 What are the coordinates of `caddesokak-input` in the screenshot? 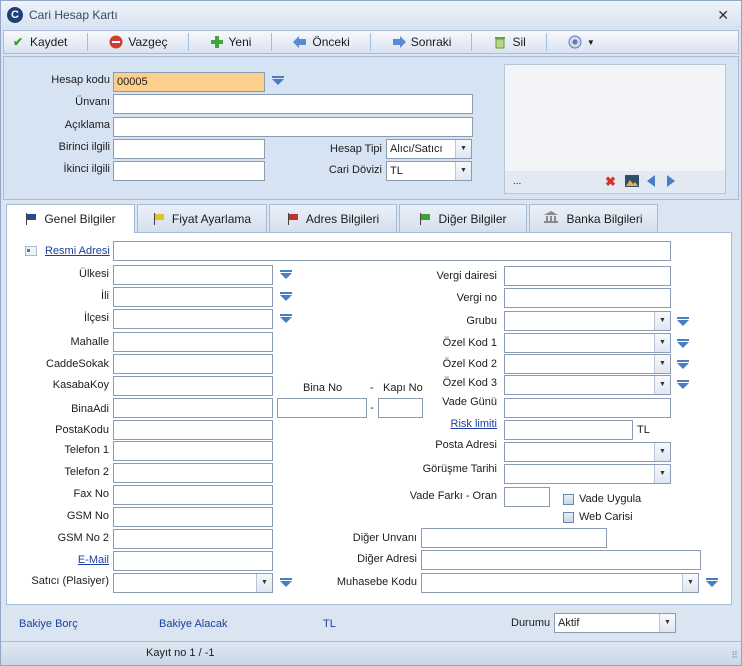 It's located at (193, 364).